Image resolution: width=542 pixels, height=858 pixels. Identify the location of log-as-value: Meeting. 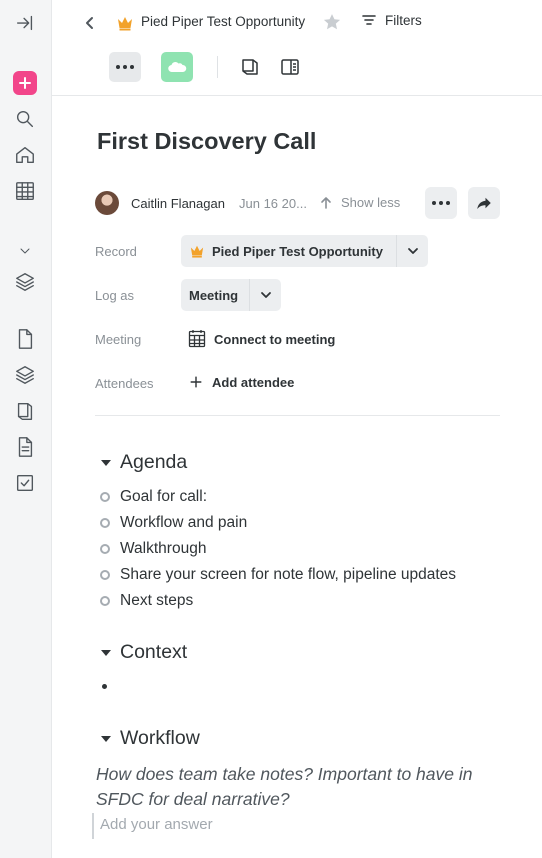
(214, 295).